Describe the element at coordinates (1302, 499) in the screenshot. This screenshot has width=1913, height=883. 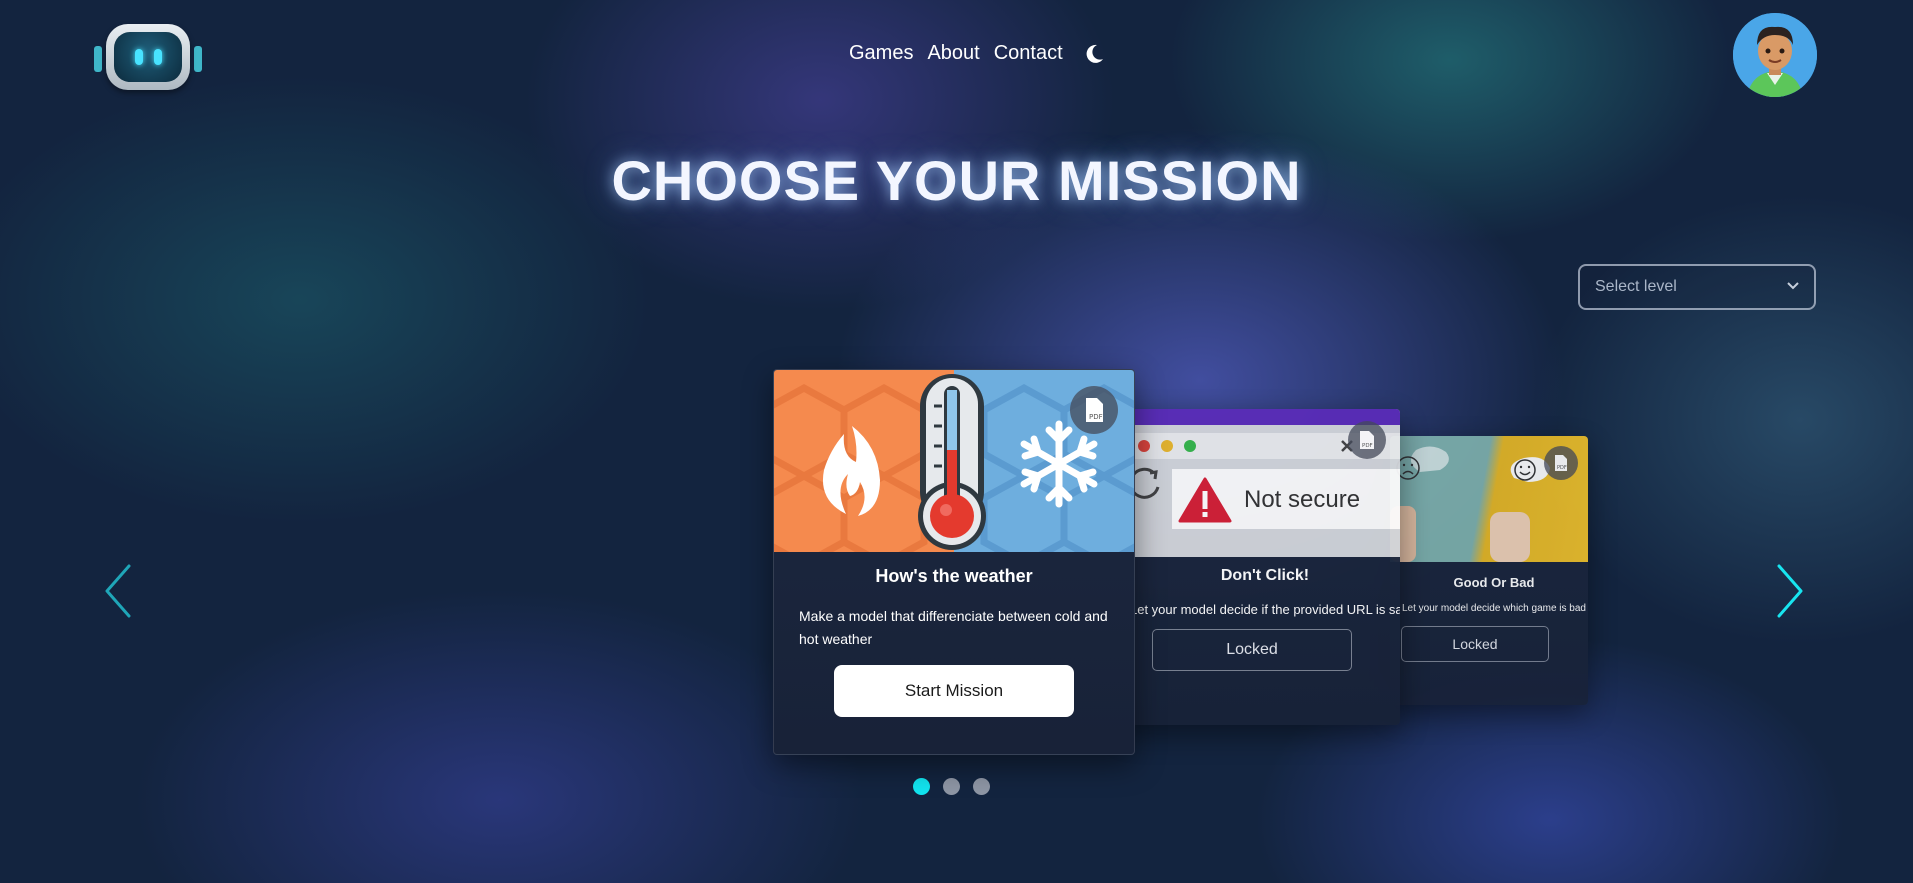
I see `not-secure-text: Not secure` at that location.